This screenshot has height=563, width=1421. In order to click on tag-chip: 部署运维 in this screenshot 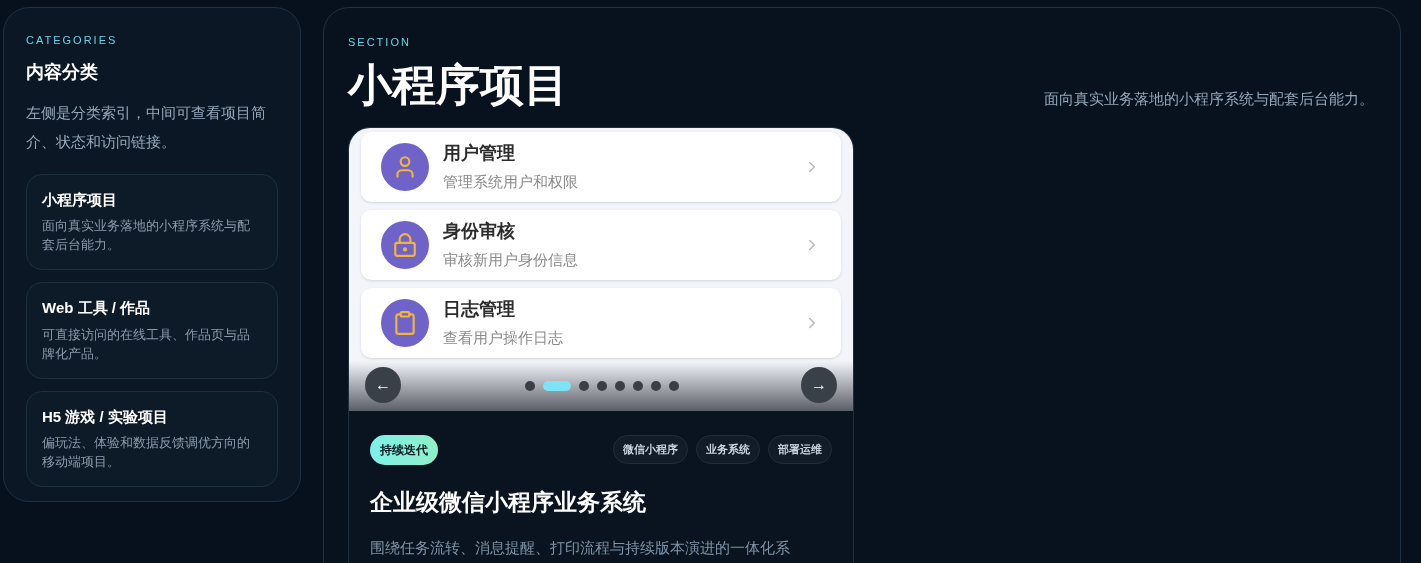, I will do `click(800, 449)`.